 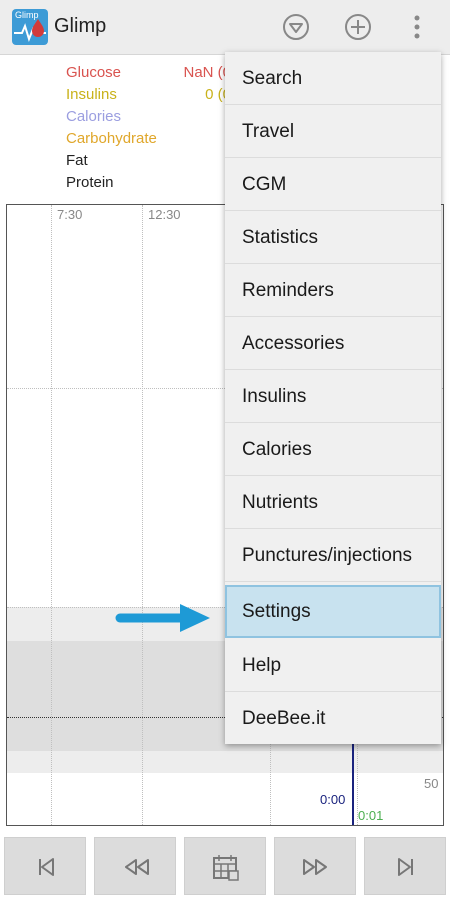 I want to click on skip-to-end-button, so click(x=405, y=866).